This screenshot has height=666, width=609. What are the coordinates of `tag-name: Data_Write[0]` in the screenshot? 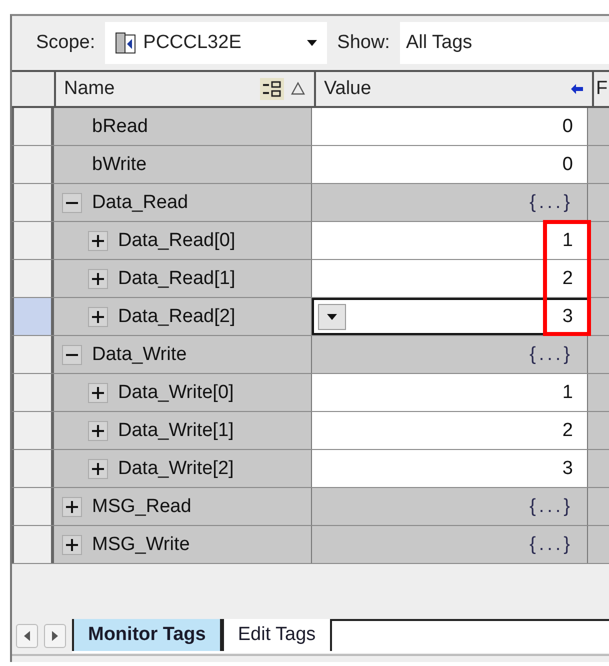 It's located at (176, 393).